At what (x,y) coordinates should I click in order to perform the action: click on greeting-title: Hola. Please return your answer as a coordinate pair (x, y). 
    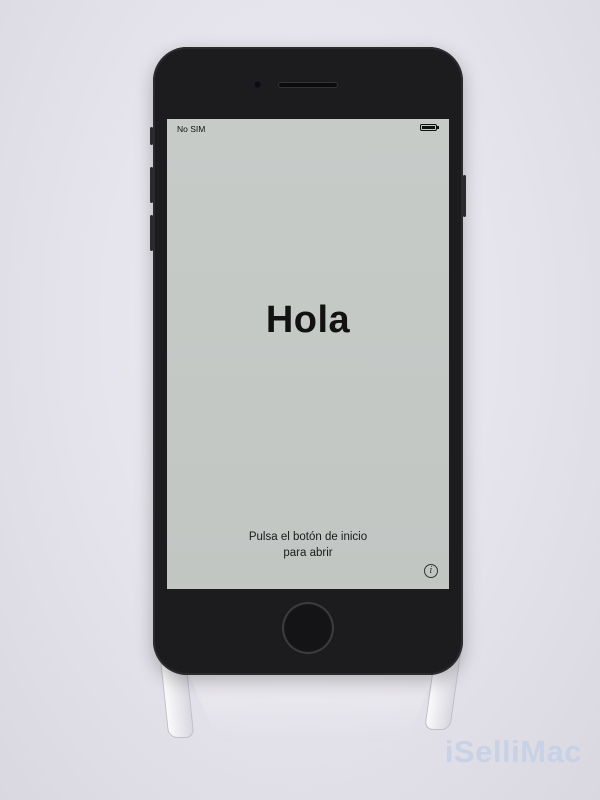
    Looking at the image, I should click on (308, 320).